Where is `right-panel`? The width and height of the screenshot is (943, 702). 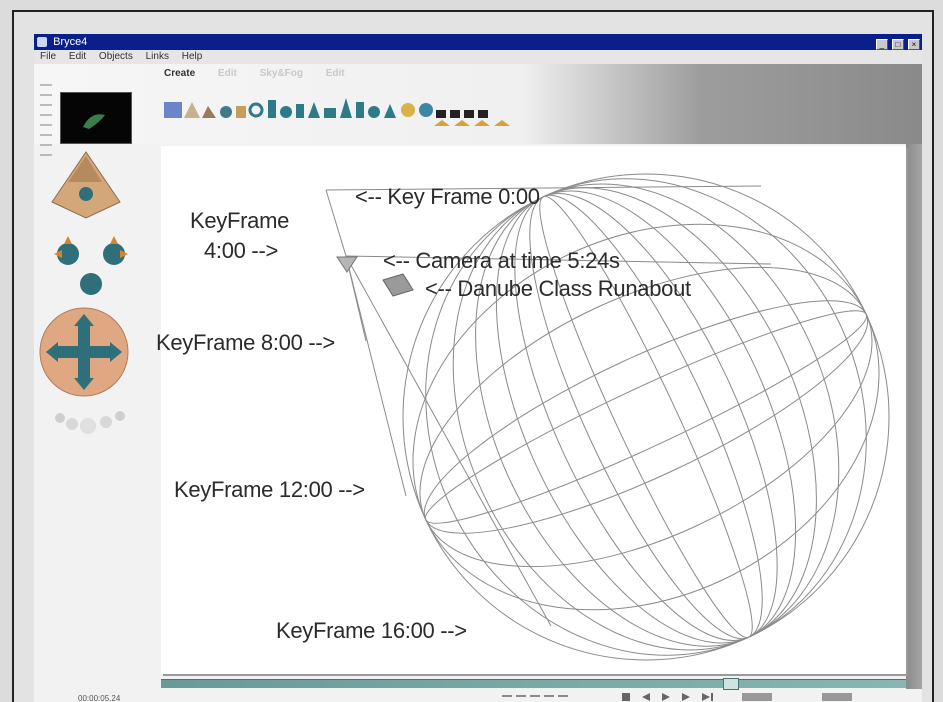 right-panel is located at coordinates (914, 416).